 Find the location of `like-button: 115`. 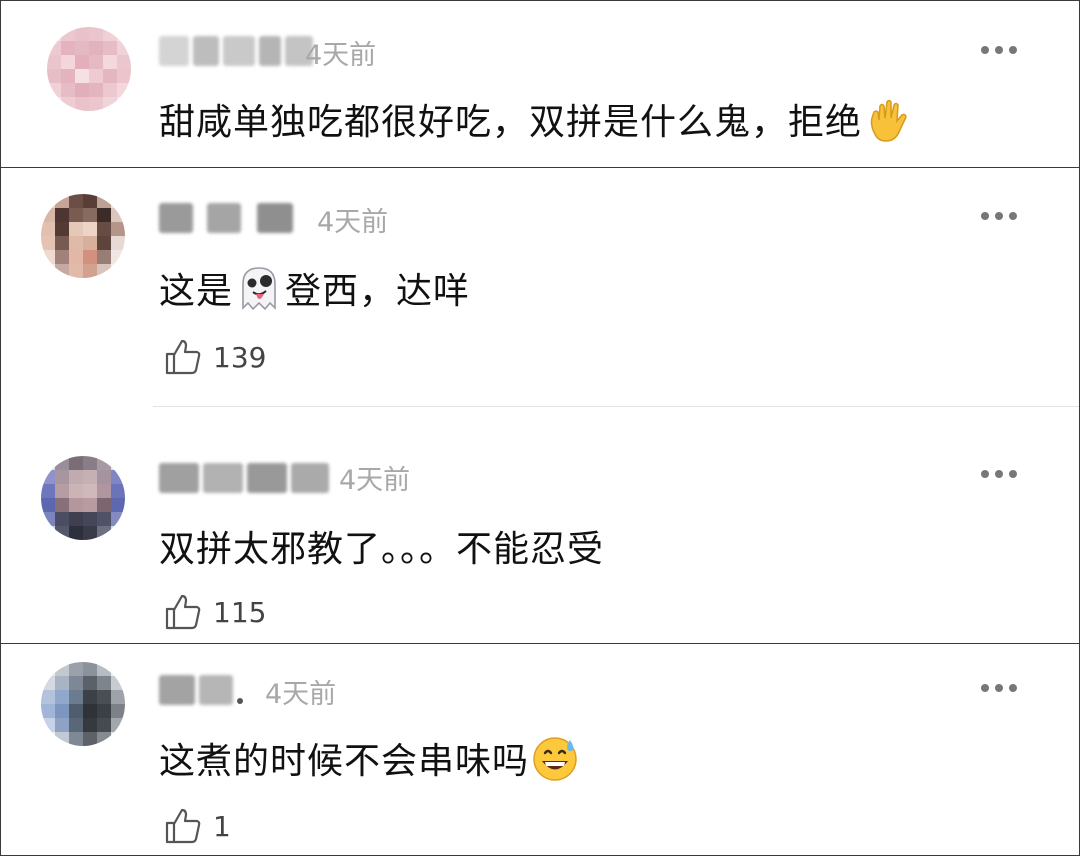

like-button: 115 is located at coordinates (214, 612).